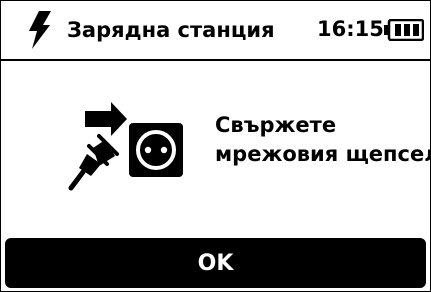 The image size is (431, 292). I want to click on page-title: Зарядна станция, so click(171, 30).